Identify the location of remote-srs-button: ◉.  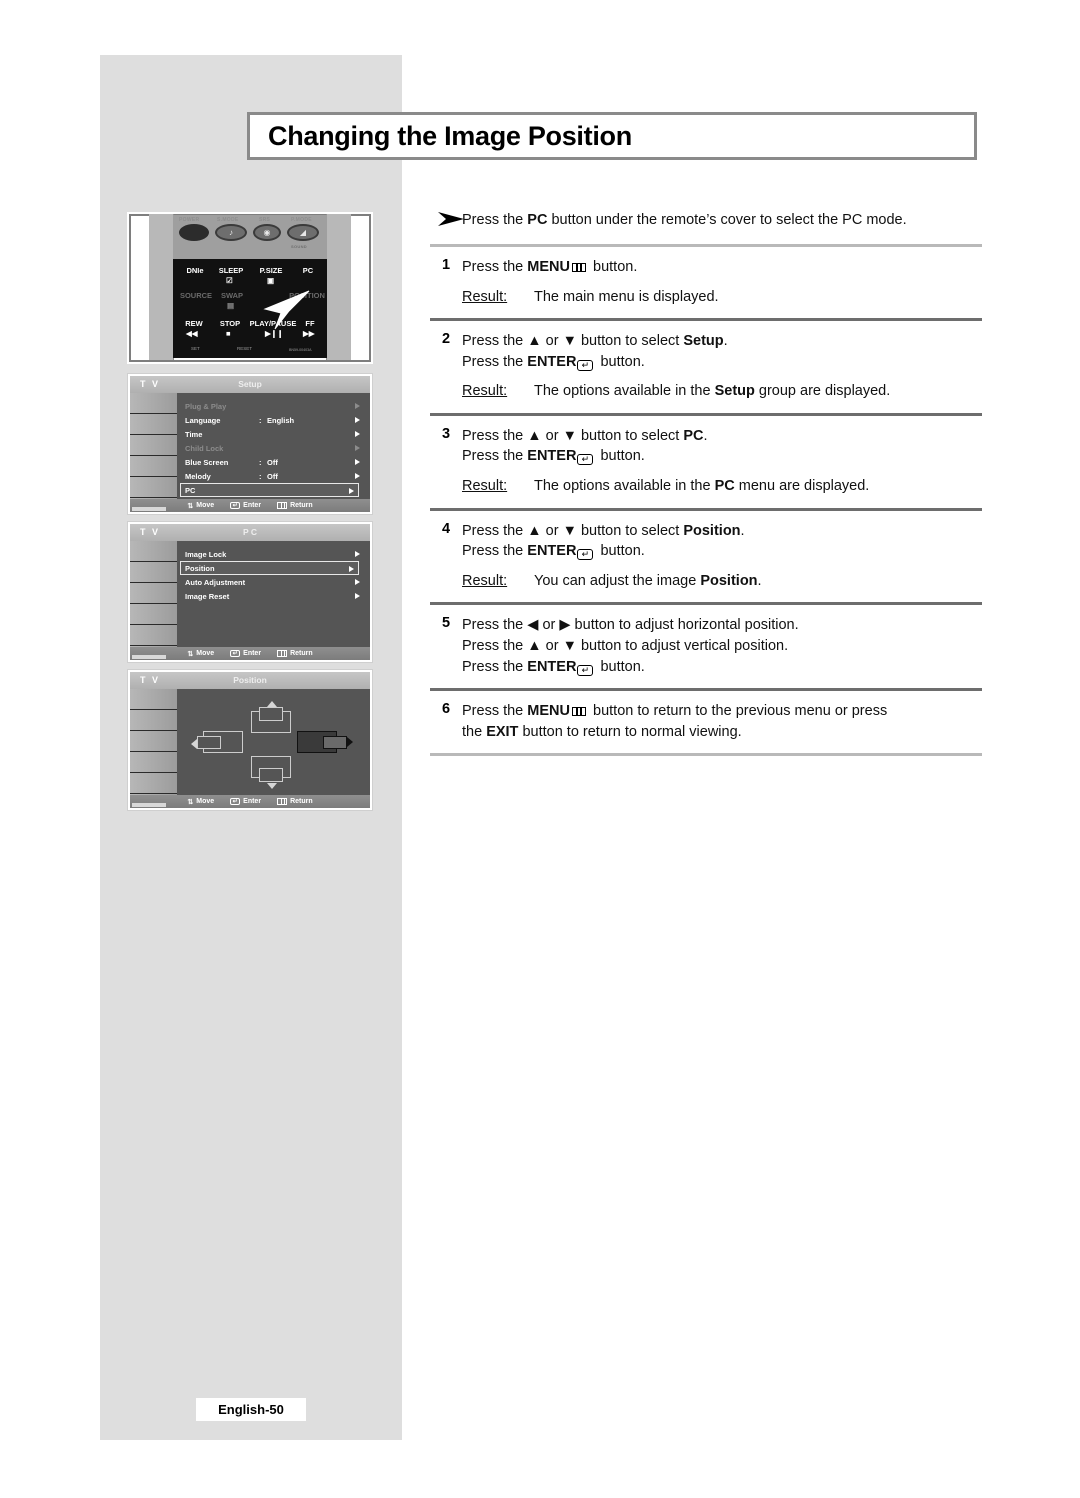
(267, 232).